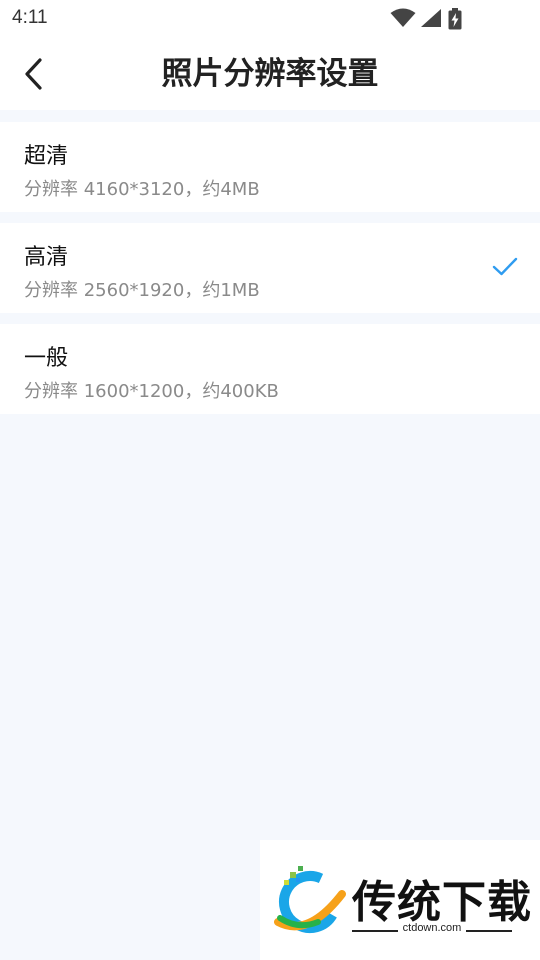  Describe the element at coordinates (455, 19) in the screenshot. I see `battery-charging-icon` at that location.